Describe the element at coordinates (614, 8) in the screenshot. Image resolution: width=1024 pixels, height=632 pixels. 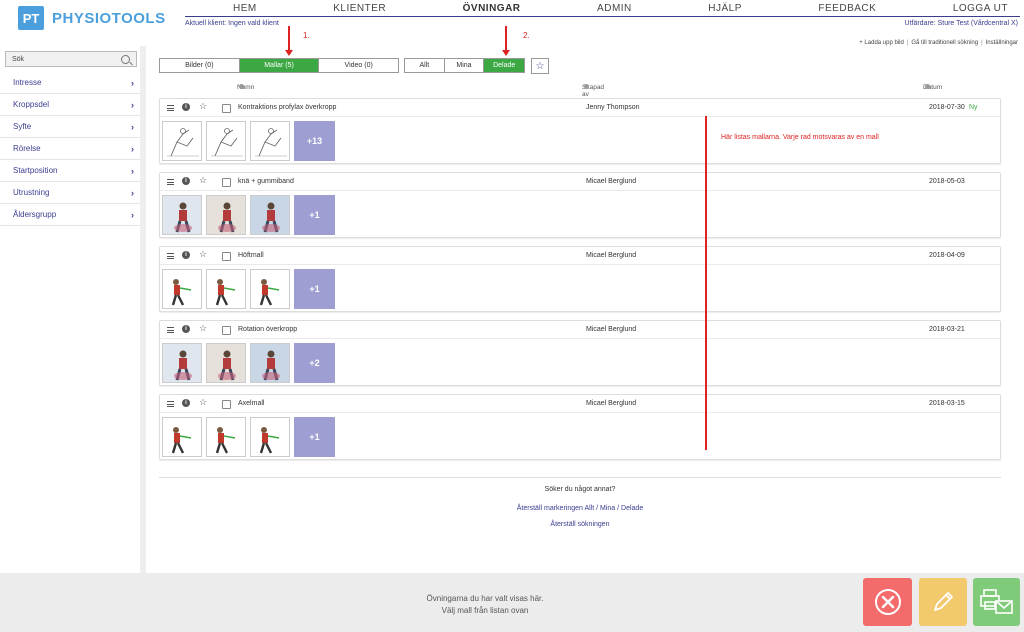
I see `nav-admin: ADMIN` at that location.